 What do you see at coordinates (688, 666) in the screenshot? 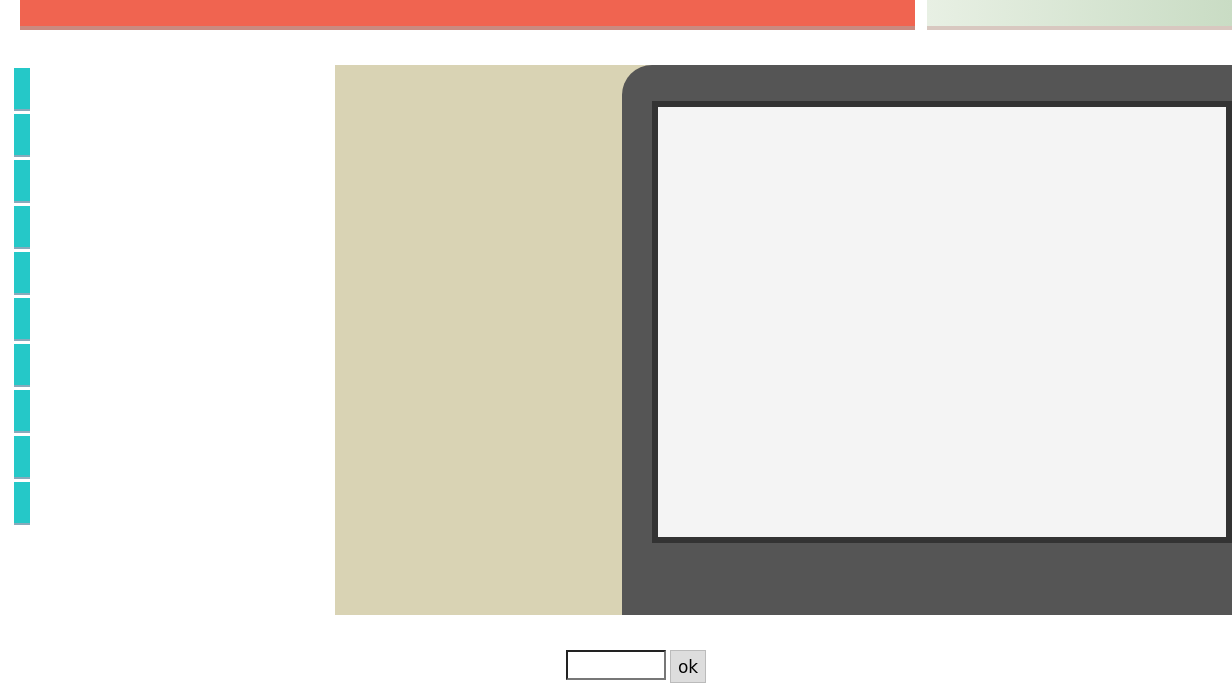
I see `ok-button: ok` at bounding box center [688, 666].